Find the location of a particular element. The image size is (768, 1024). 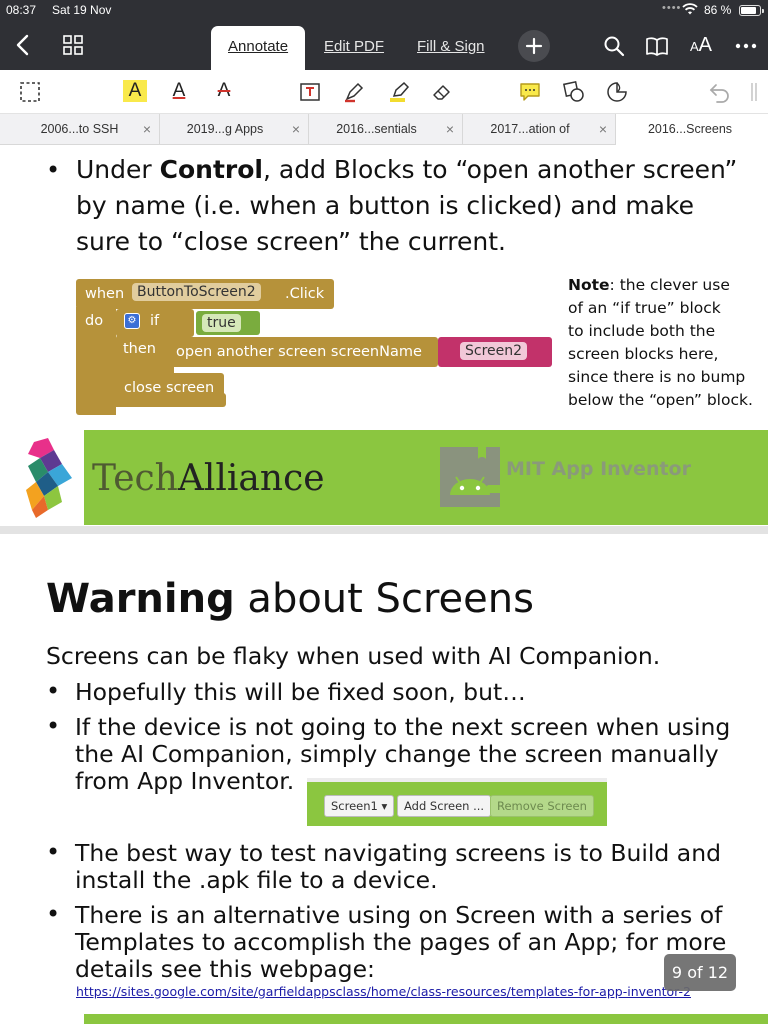

lasso-icon is located at coordinates (617, 92).